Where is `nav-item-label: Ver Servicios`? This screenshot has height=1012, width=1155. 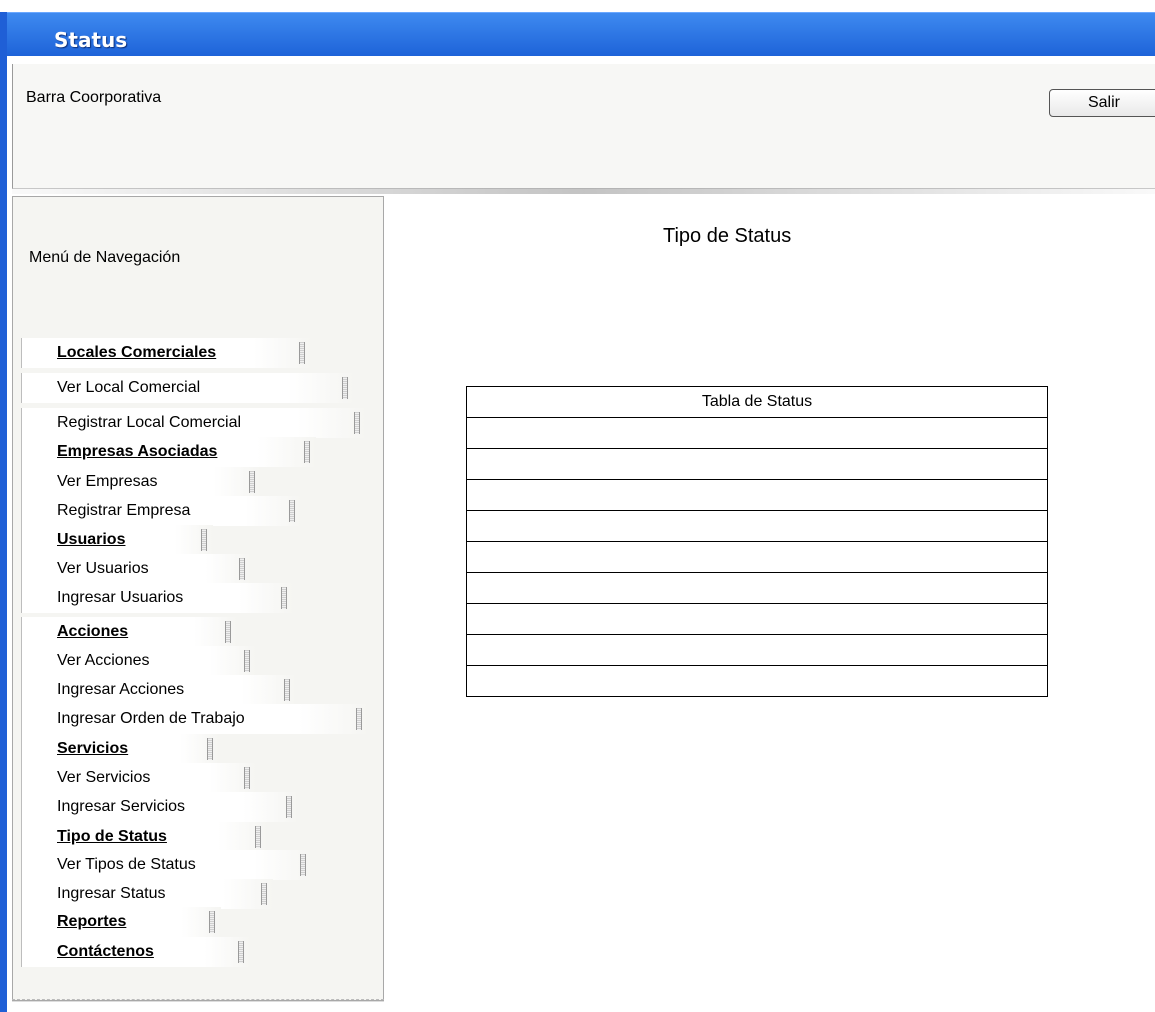 nav-item-label: Ver Servicios is located at coordinates (104, 777).